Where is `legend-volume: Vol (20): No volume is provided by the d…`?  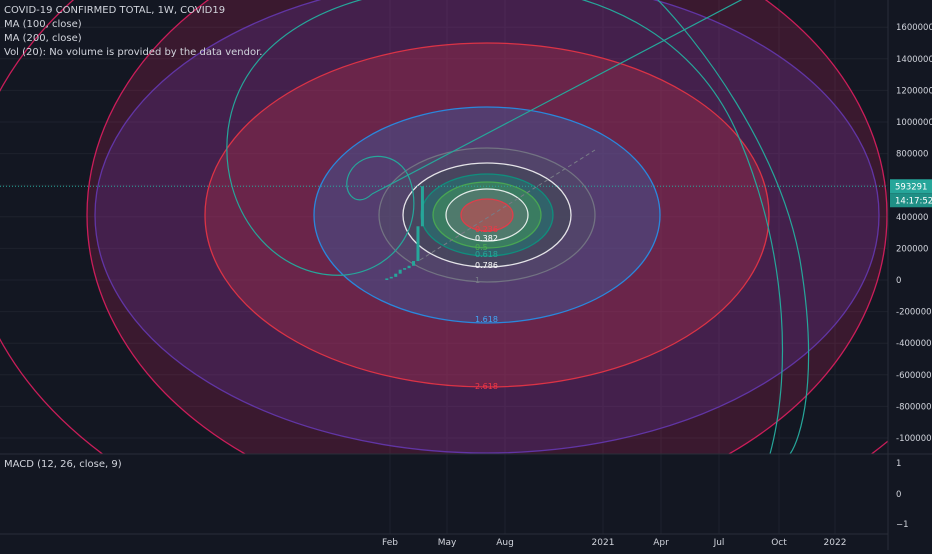 legend-volume: Vol (20): No volume is provided by the d… is located at coordinates (133, 53).